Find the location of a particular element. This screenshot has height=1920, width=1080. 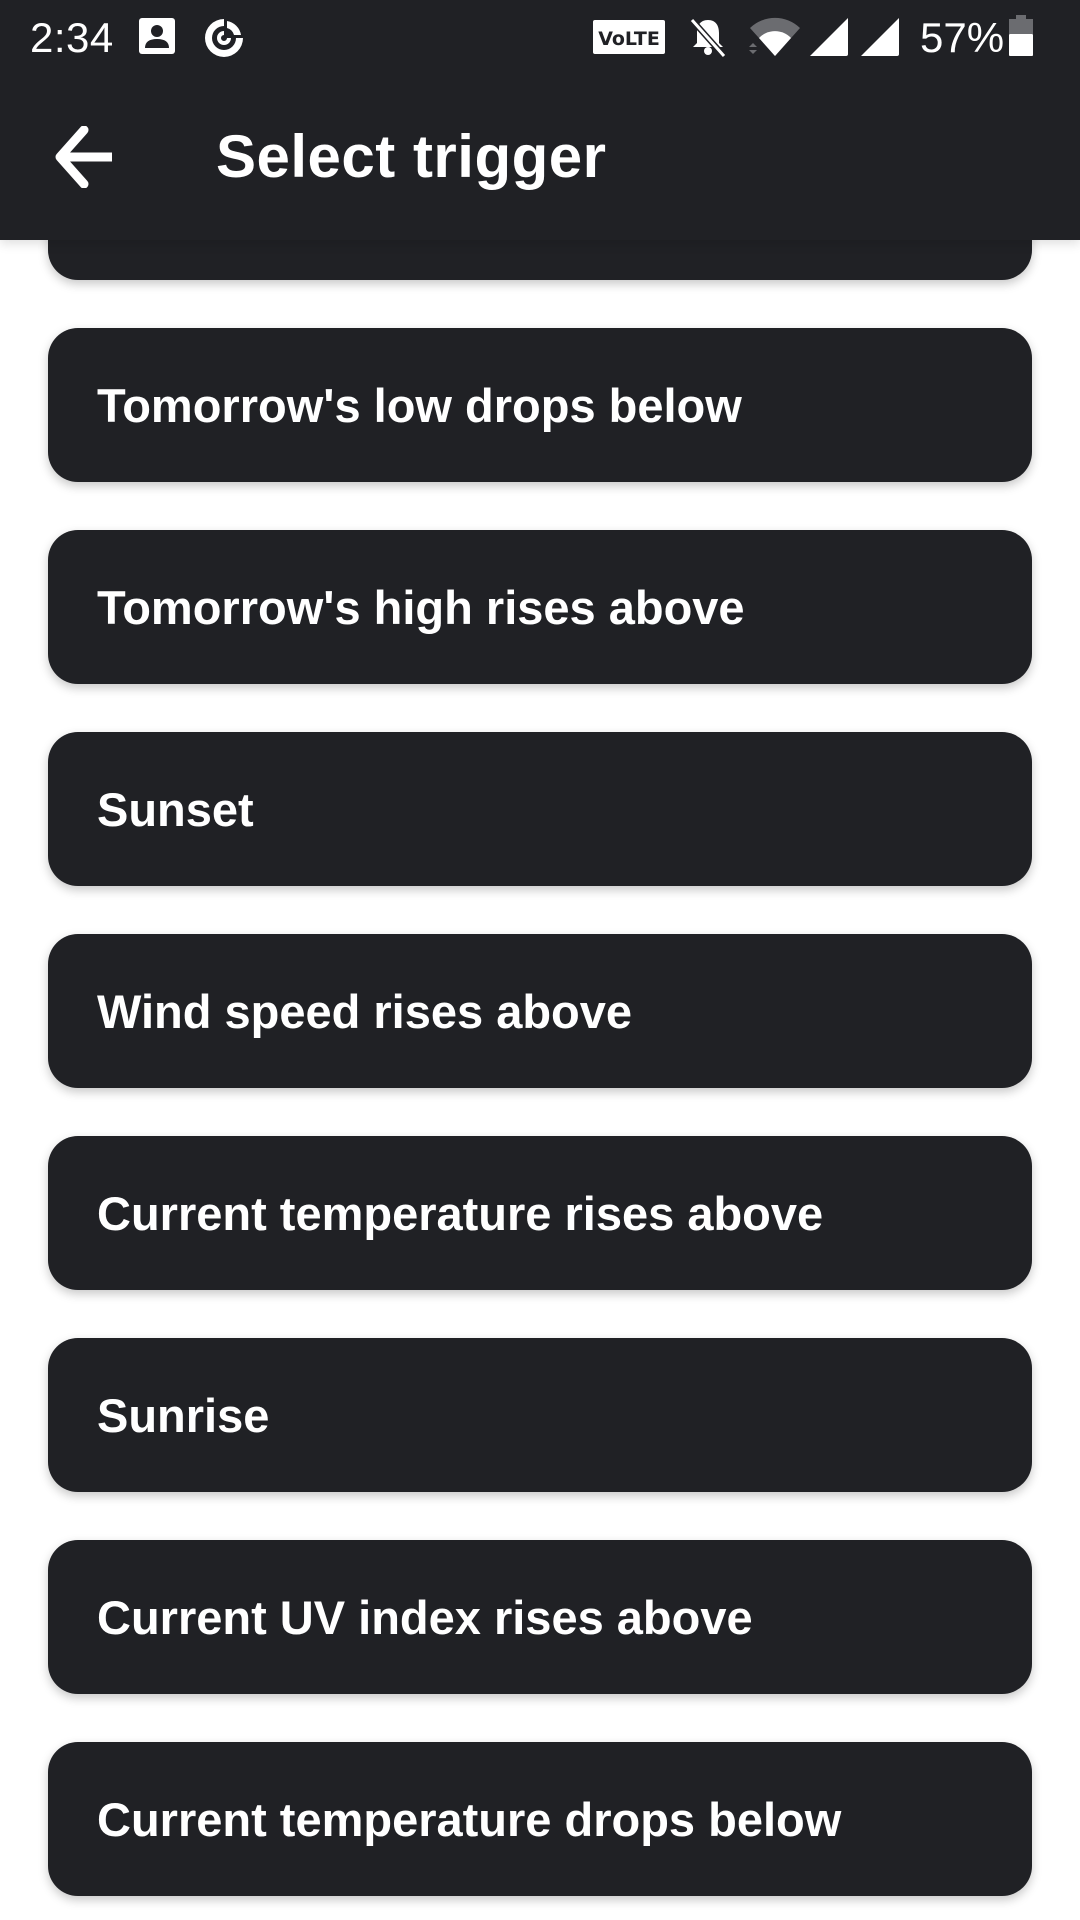

back-button is located at coordinates (85, 157).